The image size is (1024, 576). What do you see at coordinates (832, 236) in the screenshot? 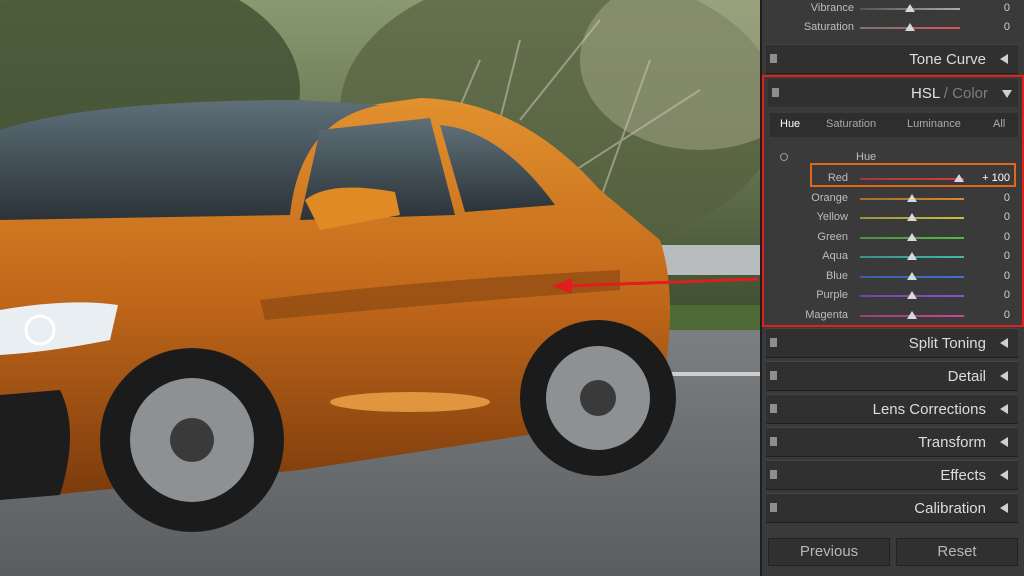
I see `hsl-row-label: Green` at bounding box center [832, 236].